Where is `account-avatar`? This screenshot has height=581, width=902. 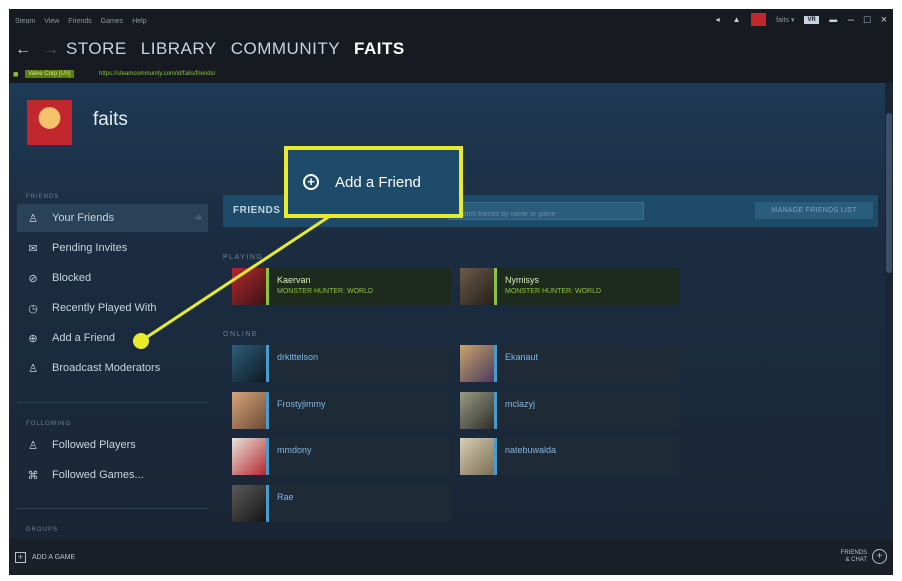 account-avatar is located at coordinates (759, 19).